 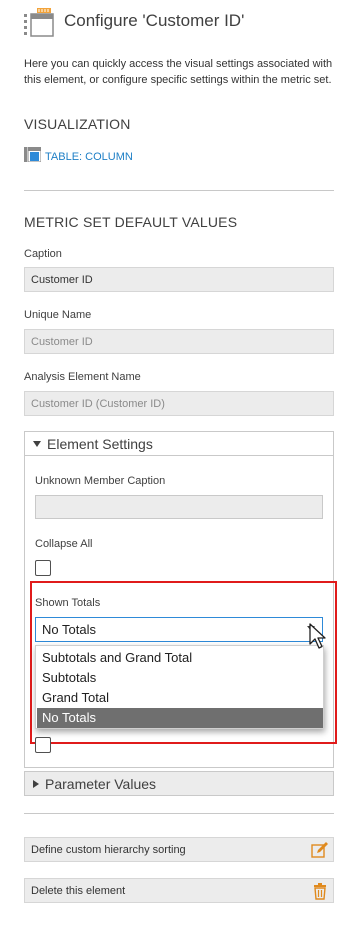 What do you see at coordinates (101, 783) in the screenshot?
I see `parameter-values-title: Parameter Values` at bounding box center [101, 783].